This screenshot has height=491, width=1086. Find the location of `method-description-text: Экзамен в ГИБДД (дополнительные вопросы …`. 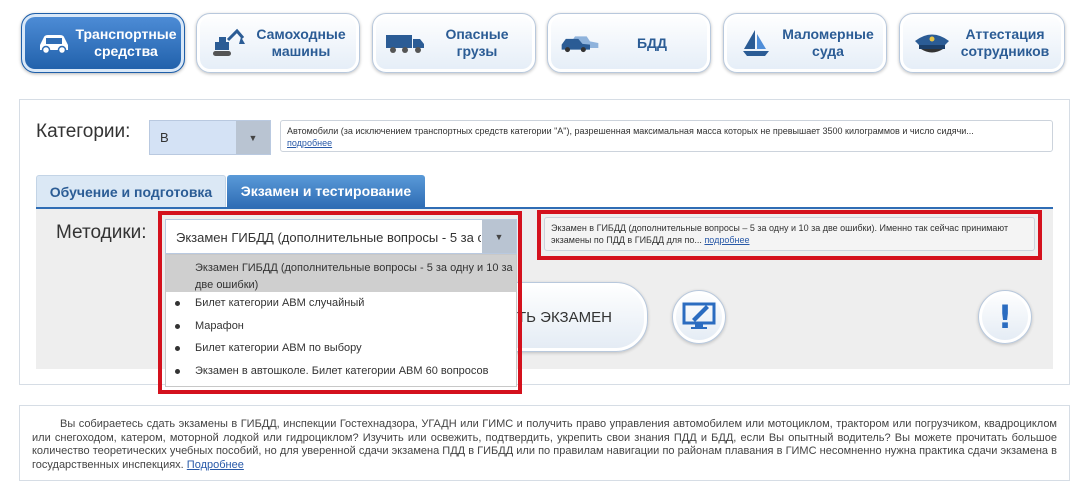

method-description-text: Экзамен в ГИБДД (дополнительные вопросы … is located at coordinates (780, 234).